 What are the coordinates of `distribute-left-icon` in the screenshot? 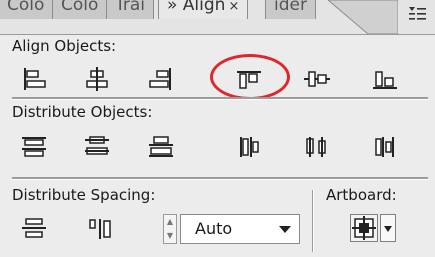 It's located at (249, 147).